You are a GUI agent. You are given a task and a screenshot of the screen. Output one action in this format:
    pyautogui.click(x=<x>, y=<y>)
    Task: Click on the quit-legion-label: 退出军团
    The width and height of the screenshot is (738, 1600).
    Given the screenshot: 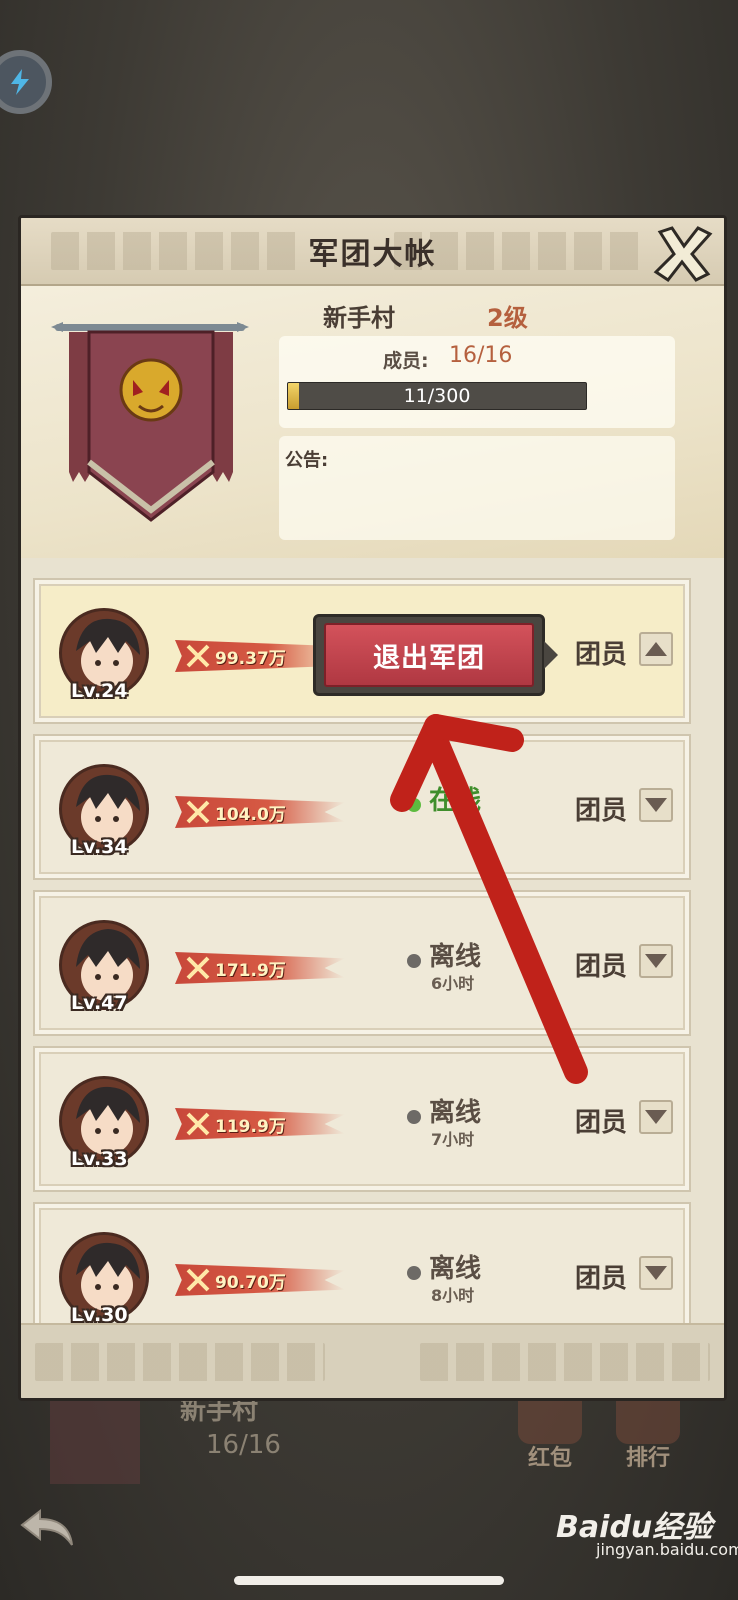 What is the action you would take?
    pyautogui.click(x=429, y=658)
    